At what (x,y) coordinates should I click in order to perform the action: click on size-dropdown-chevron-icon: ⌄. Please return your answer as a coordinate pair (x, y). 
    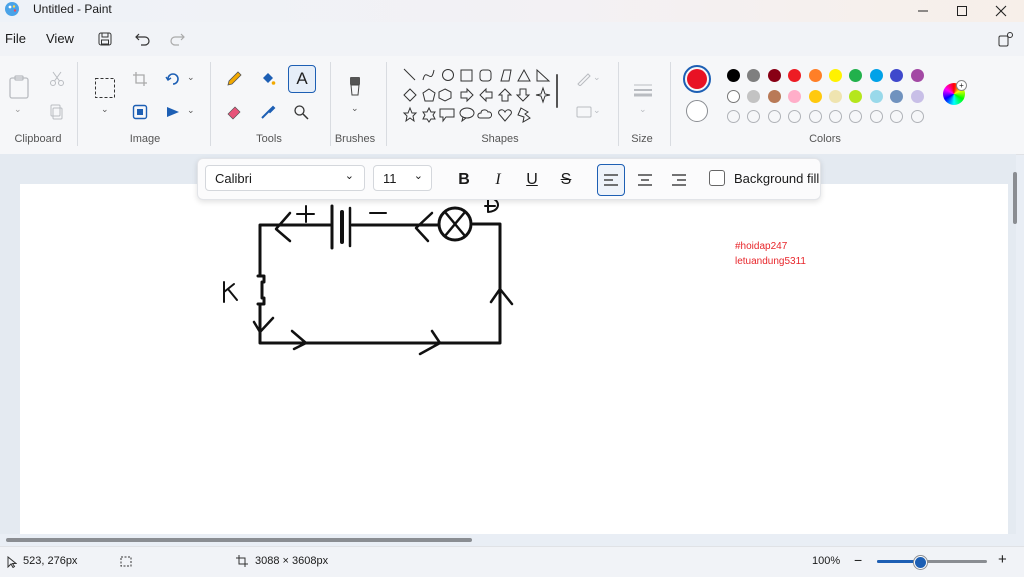
    Looking at the image, I should click on (643, 109).